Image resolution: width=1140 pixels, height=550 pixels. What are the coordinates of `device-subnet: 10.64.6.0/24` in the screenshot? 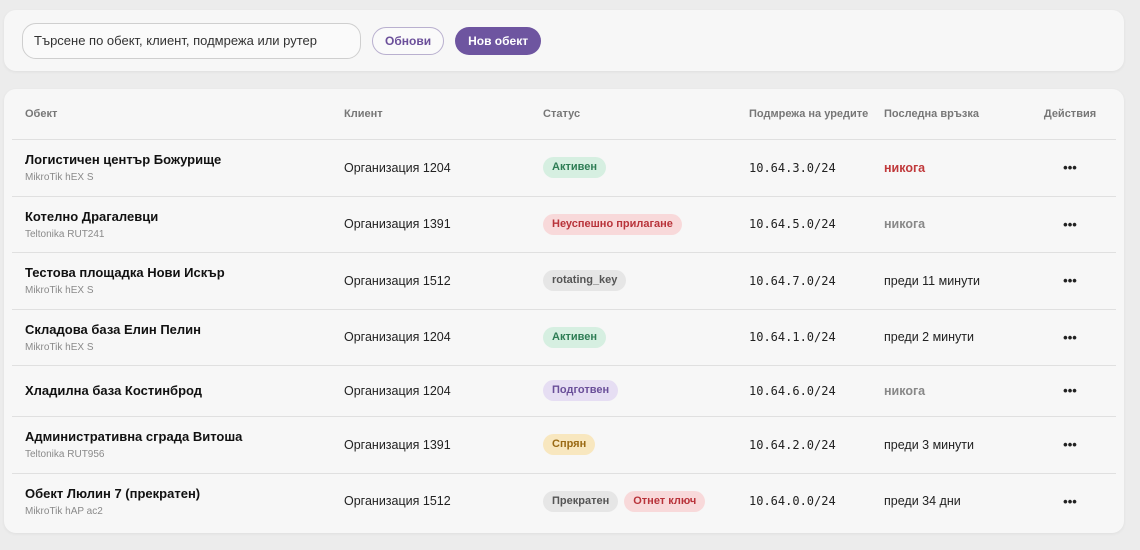 It's located at (792, 390).